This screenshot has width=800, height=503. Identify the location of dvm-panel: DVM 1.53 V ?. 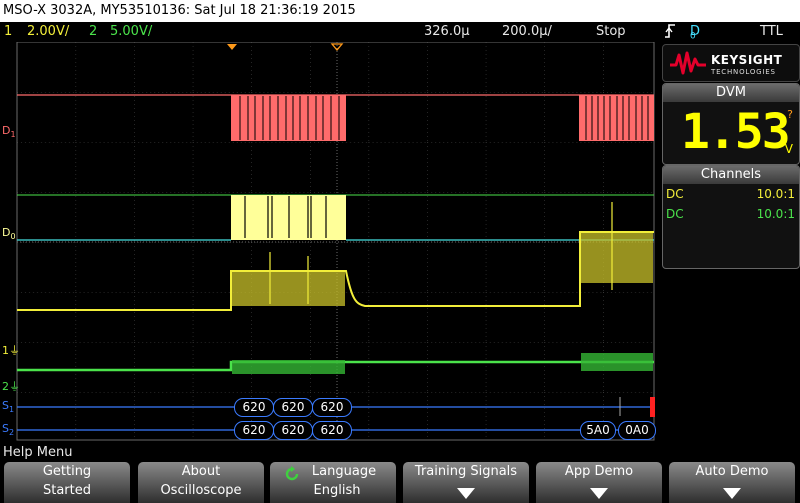
(731, 124).